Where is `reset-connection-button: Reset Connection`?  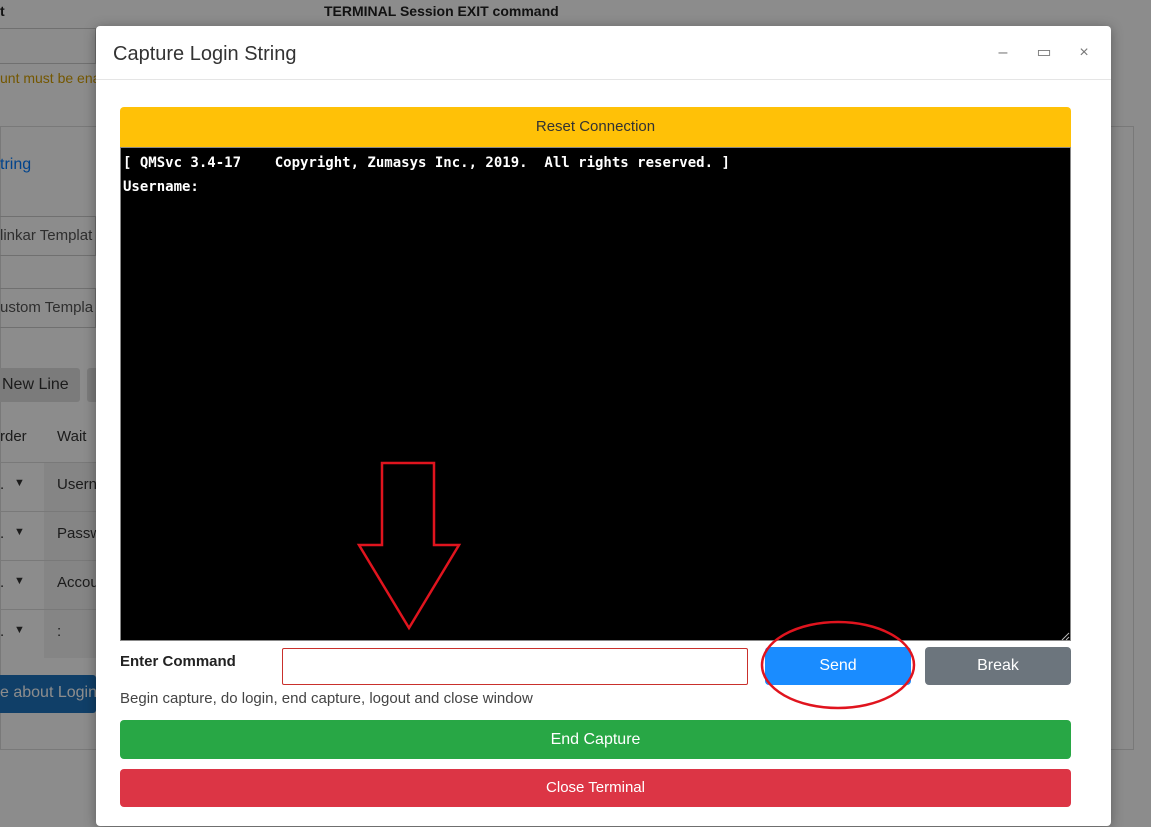
reset-connection-button: Reset Connection is located at coordinates (595, 127).